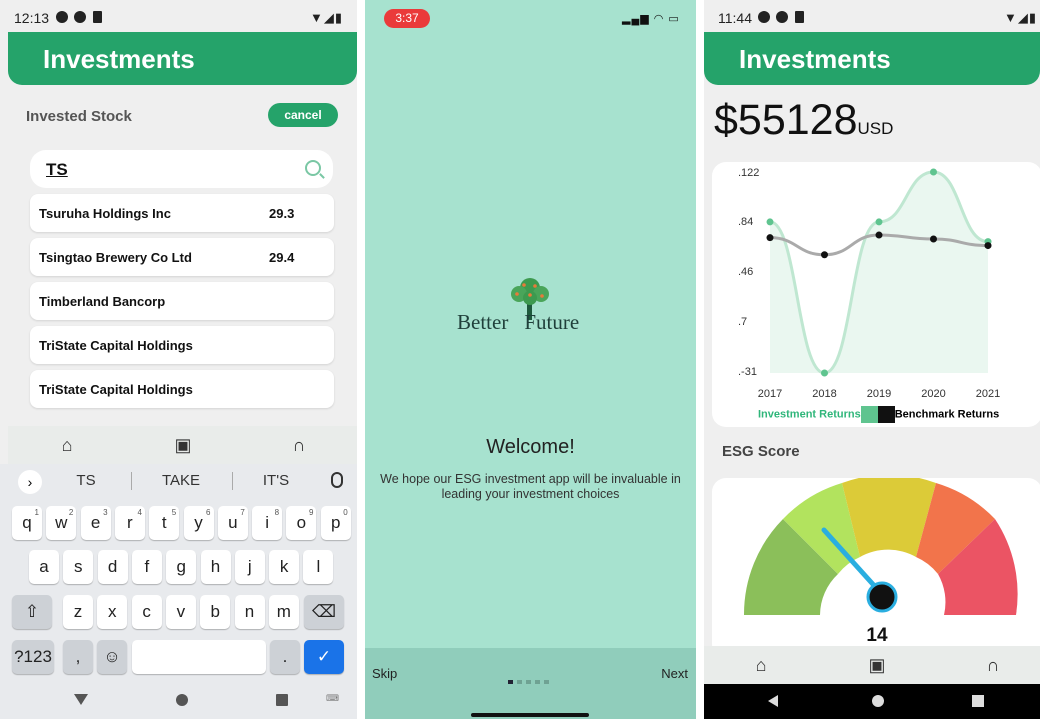  Describe the element at coordinates (869, 283) in the screenshot. I see `returns-chart: .122 .84 .46 .7 .-312017 2018 2019 2020 2021` at that location.